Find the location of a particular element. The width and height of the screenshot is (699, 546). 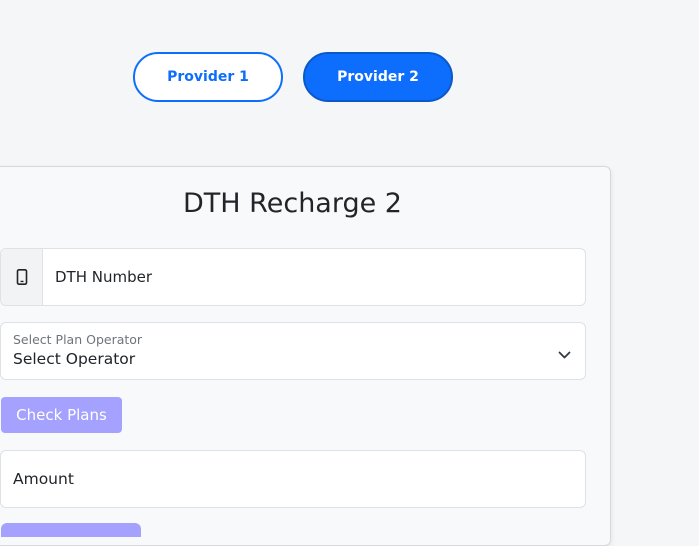

mobile-phone-icon is located at coordinates (22, 277).